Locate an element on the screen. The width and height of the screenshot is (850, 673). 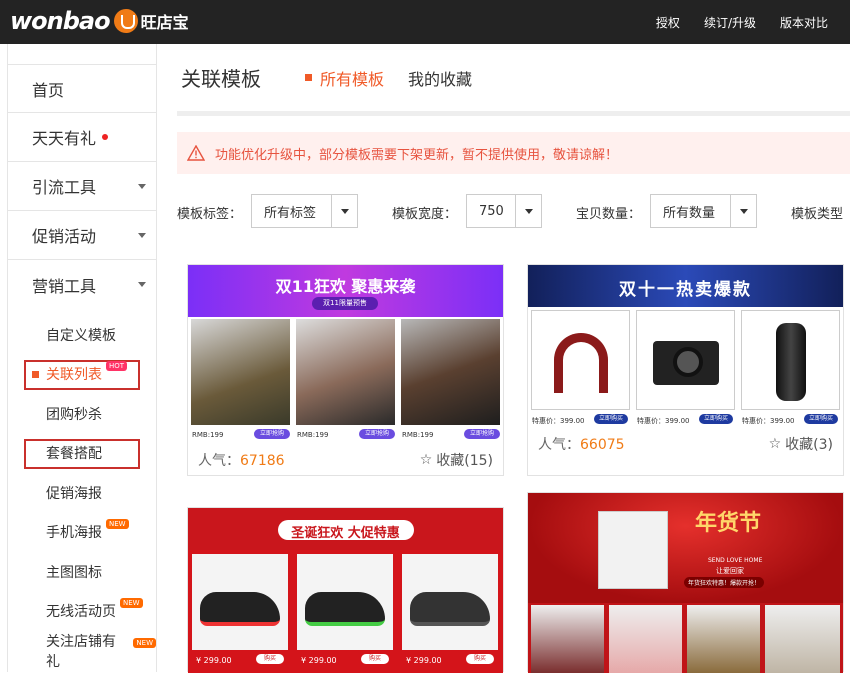
sidebar-item-marketing-tools: 营销工具 is located at coordinates (82, 284).